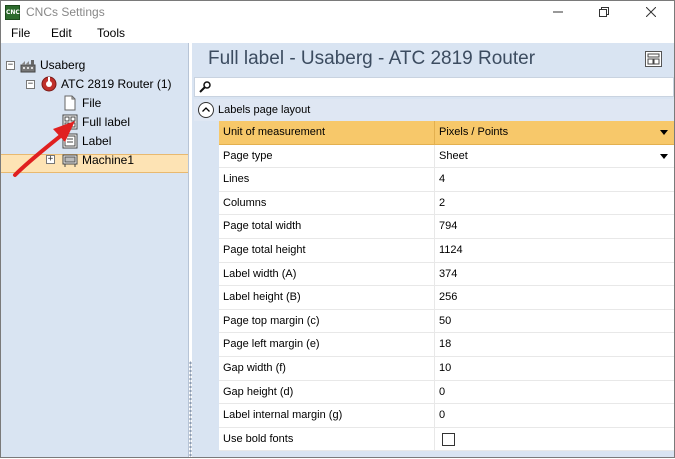 Image resolution: width=675 pixels, height=459 pixels. What do you see at coordinates (116, 83) in the screenshot?
I see `tree-label-atc-router: ATC 2819 Router (1)` at bounding box center [116, 83].